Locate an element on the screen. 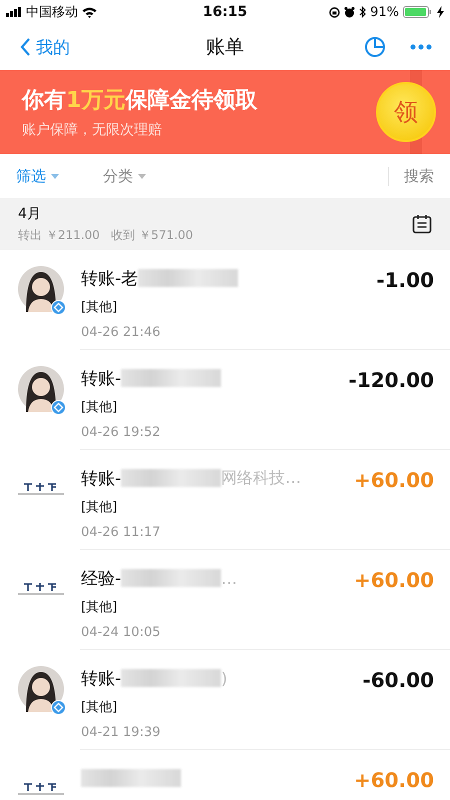  pie-chart-icon is located at coordinates (375, 47).